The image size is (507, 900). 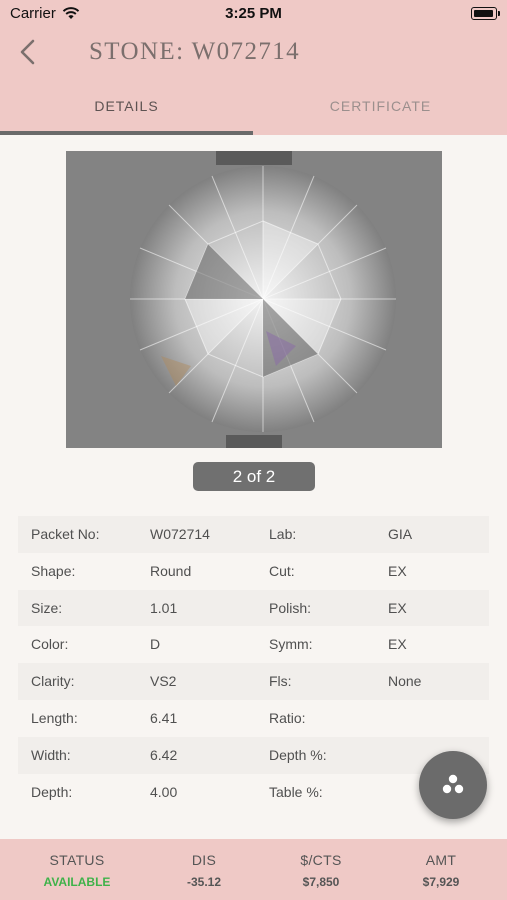 I want to click on footer-price-per-carat: $/CTS $7,850, so click(x=321, y=864).